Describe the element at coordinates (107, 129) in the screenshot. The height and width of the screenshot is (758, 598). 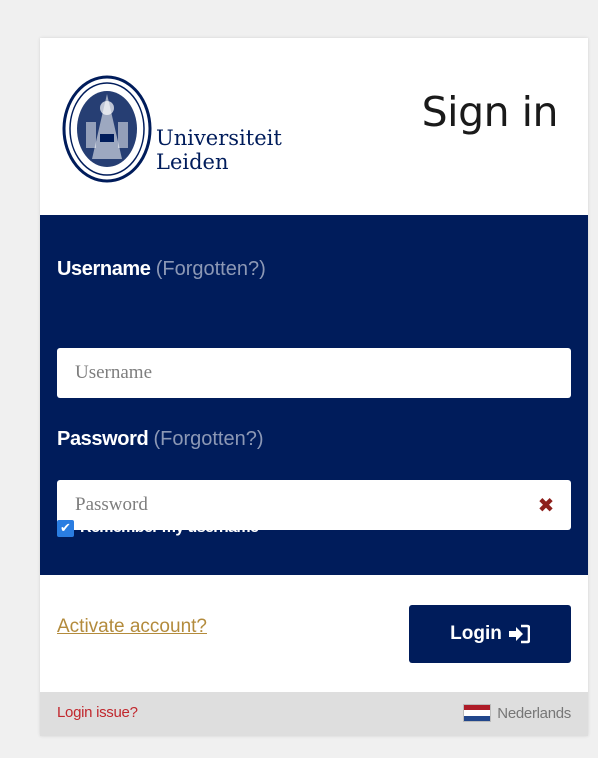
I see `university-seal-icon` at that location.